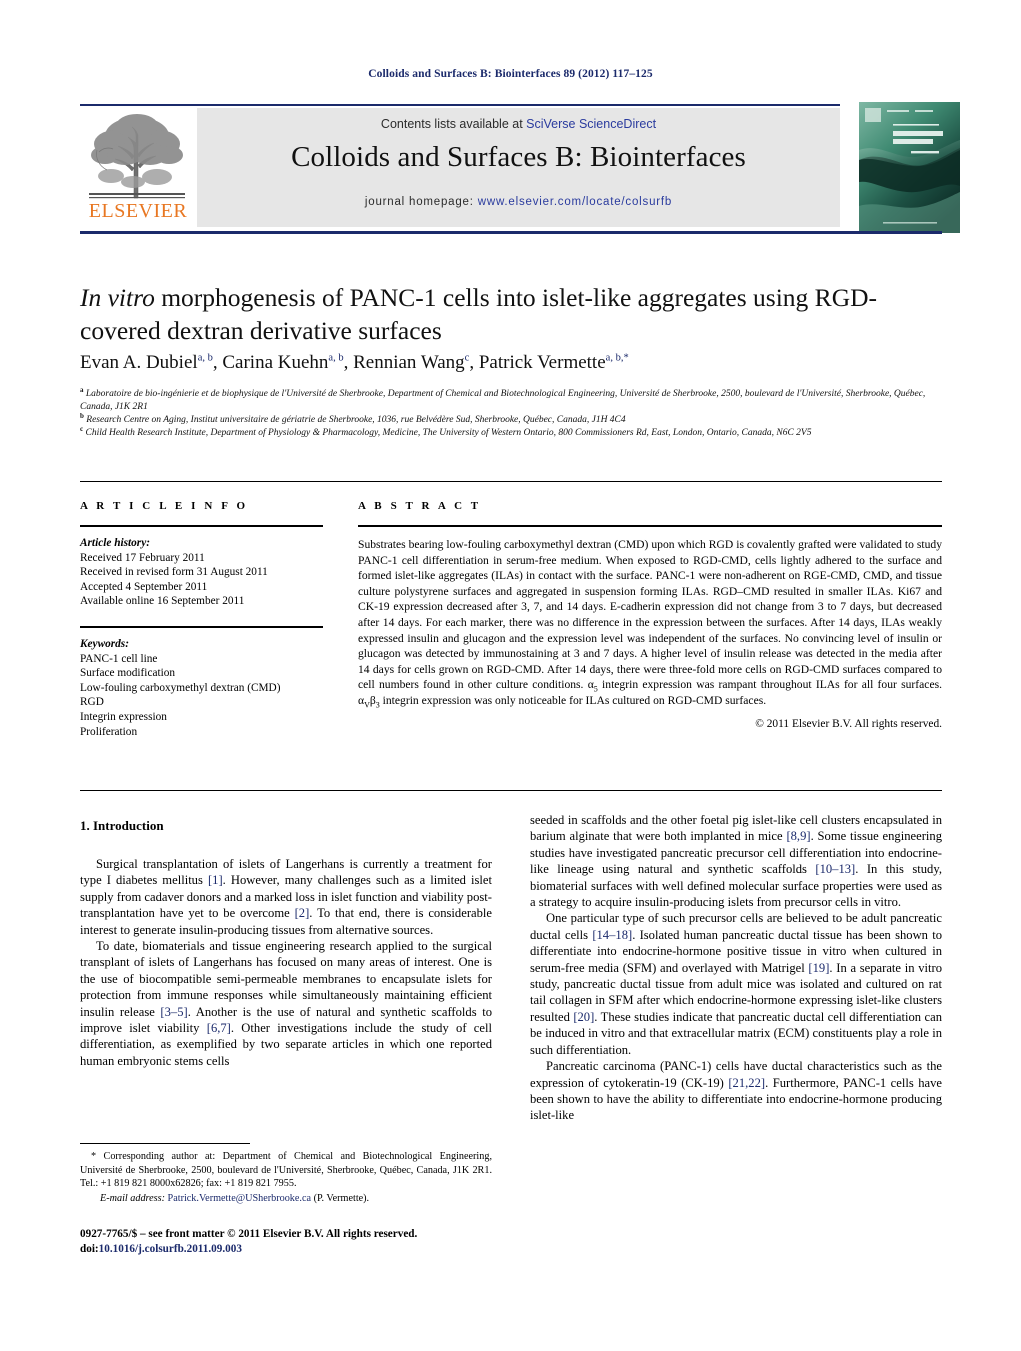  What do you see at coordinates (201, 526) in the screenshot?
I see `article-info-rule` at bounding box center [201, 526].